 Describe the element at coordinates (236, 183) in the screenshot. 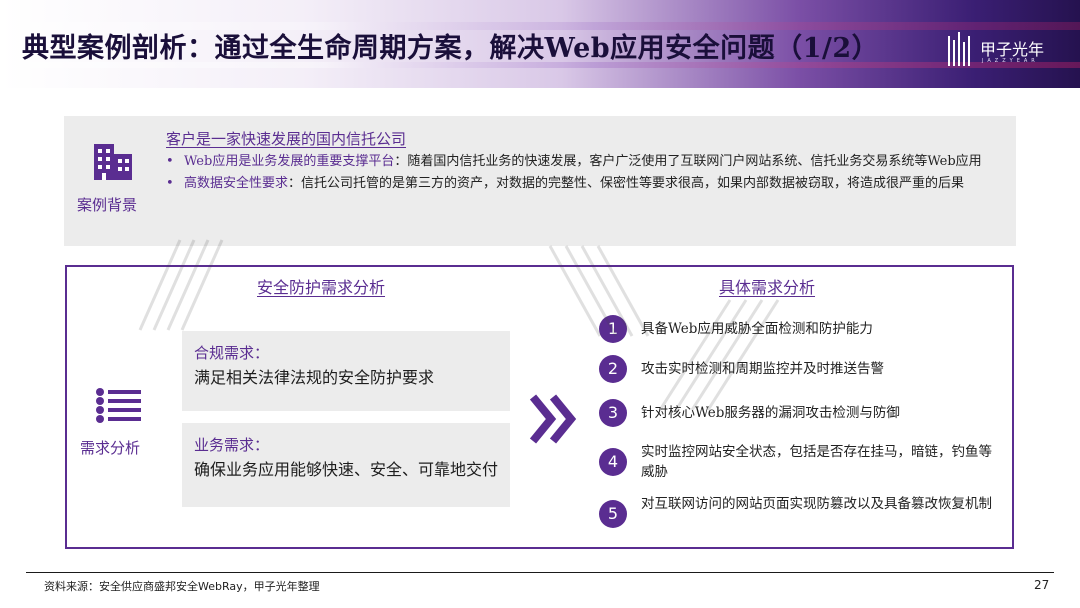

I see `bullet-highlight: 高数据安全性要求` at that location.